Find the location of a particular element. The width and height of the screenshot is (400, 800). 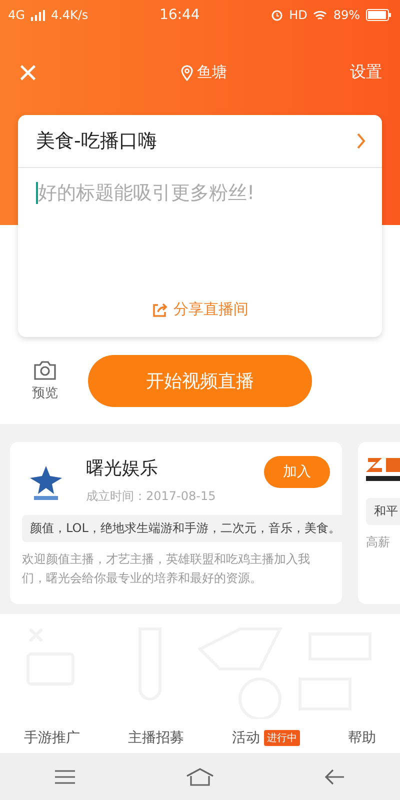

menu-link: 主播招募 is located at coordinates (156, 738).